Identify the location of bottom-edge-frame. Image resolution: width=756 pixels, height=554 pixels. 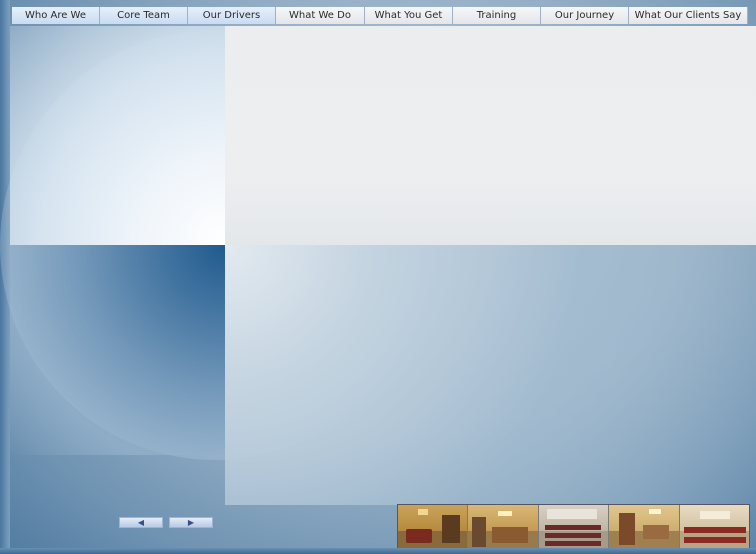
(378, 551).